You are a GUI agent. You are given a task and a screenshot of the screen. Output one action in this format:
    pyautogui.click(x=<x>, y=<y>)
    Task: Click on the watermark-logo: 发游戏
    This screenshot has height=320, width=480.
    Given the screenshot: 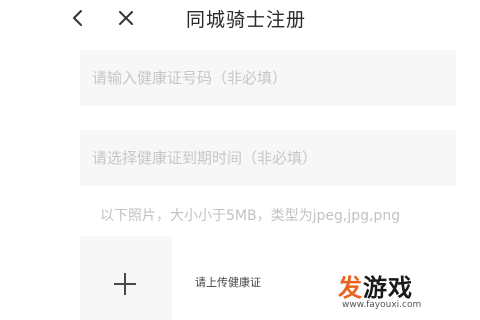 What is the action you would take?
    pyautogui.click(x=375, y=288)
    